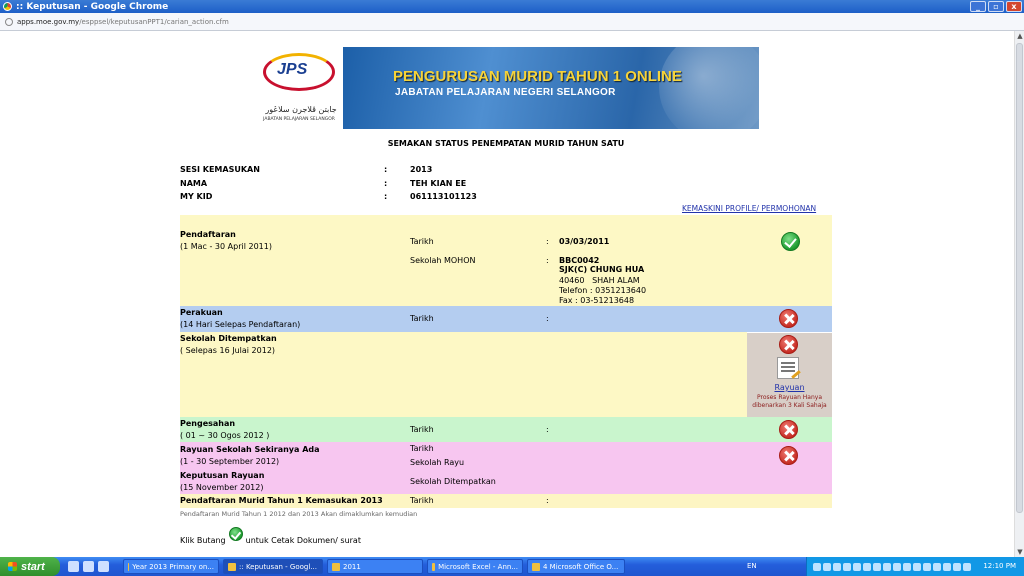 The width and height of the screenshot is (1024, 576). I want to click on tray-icons, so click(892, 566).